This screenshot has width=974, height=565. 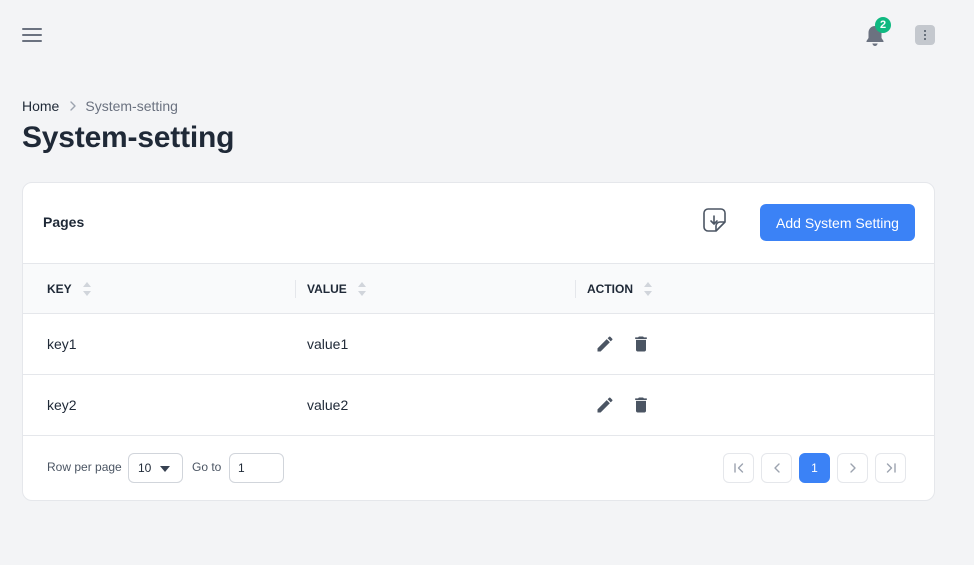 What do you see at coordinates (155, 468) in the screenshot?
I see `rows-per-page-select: 10` at bounding box center [155, 468].